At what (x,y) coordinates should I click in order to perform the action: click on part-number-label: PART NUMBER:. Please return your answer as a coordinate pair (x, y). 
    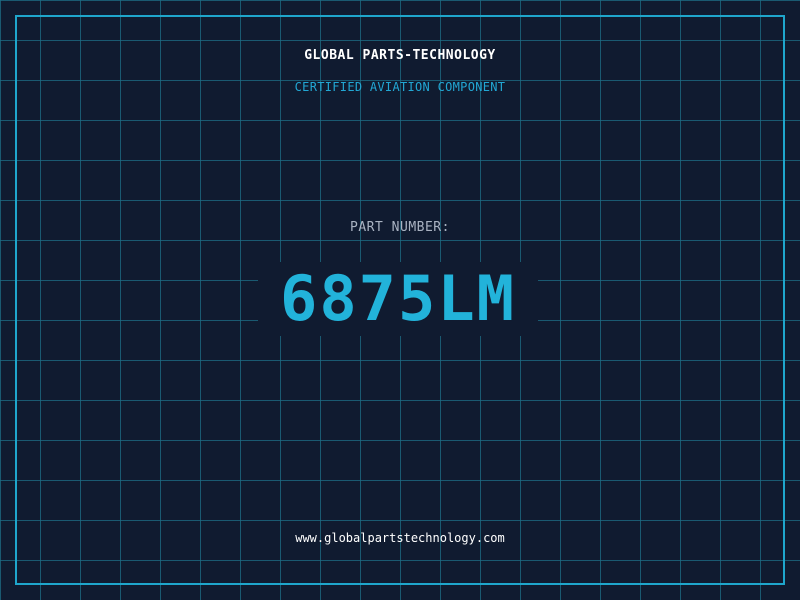
    Looking at the image, I should click on (400, 227).